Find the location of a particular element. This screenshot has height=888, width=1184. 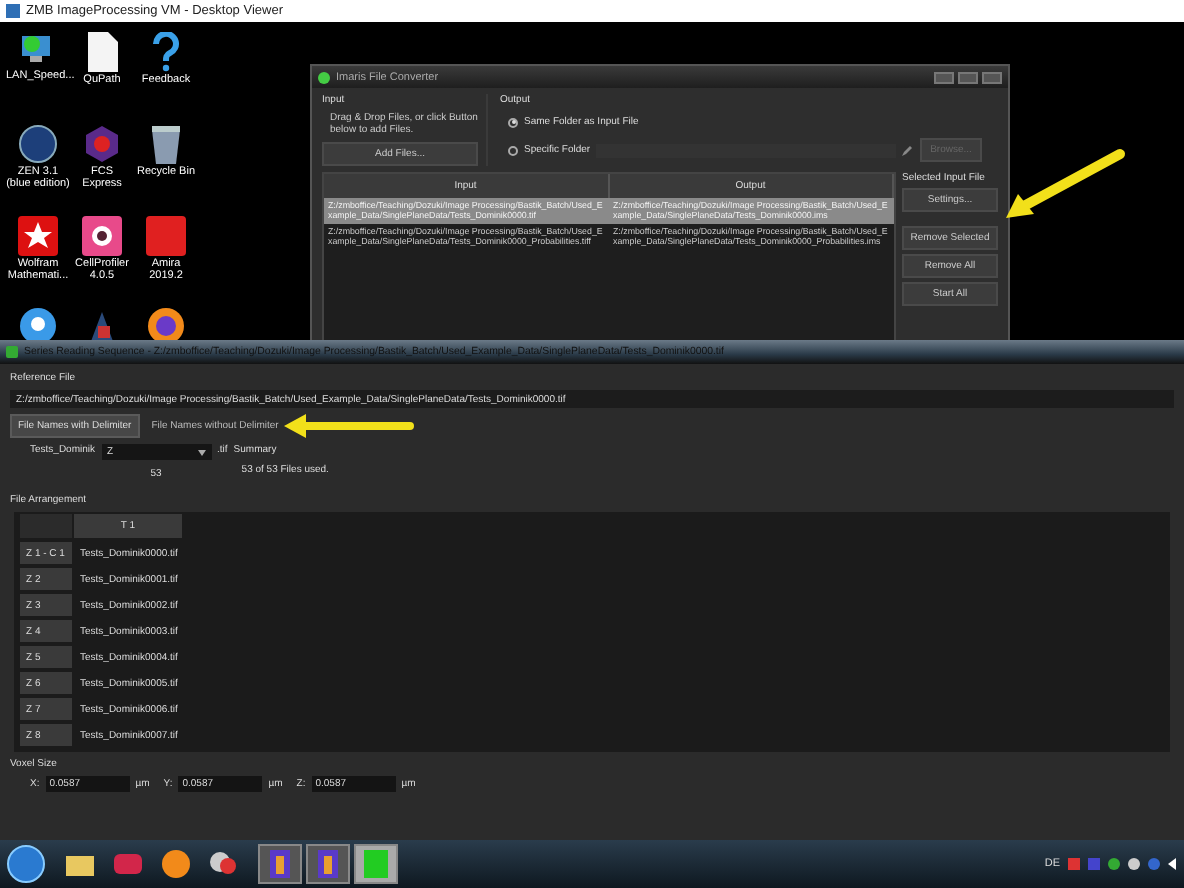

star-logo-icon is located at coordinates (38, 236).